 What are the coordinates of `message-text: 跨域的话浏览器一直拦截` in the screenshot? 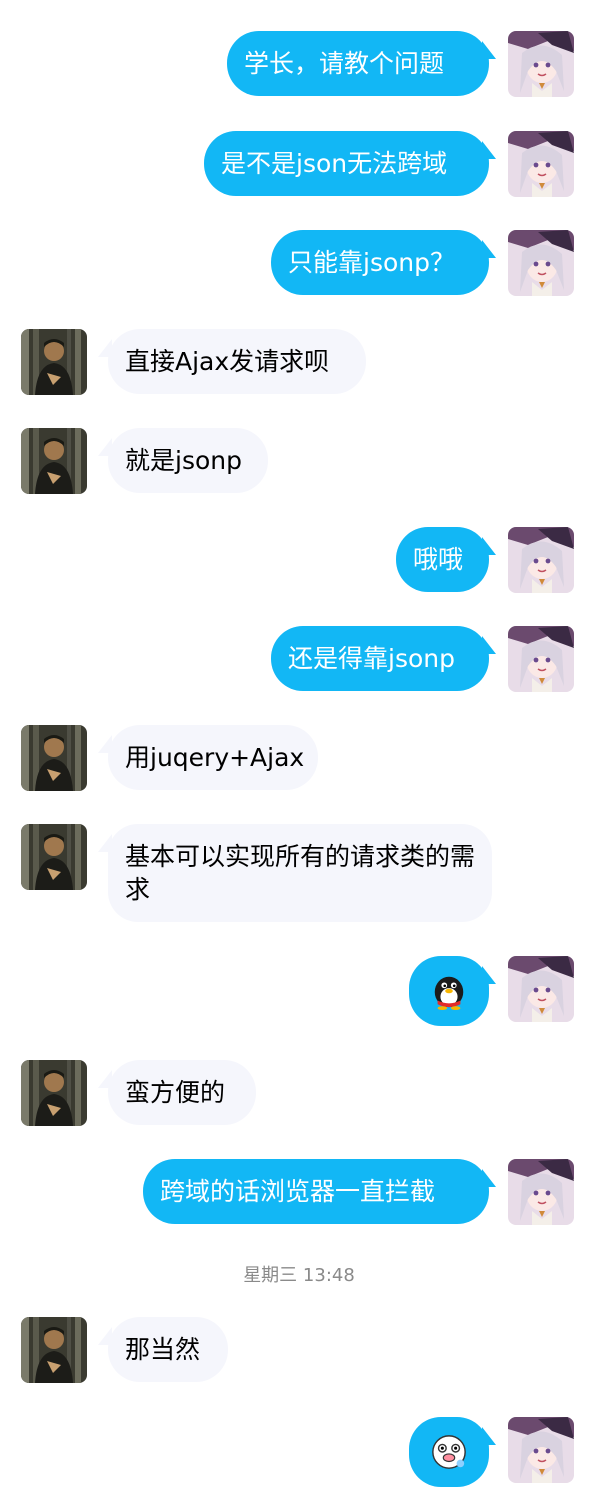 It's located at (298, 1191).